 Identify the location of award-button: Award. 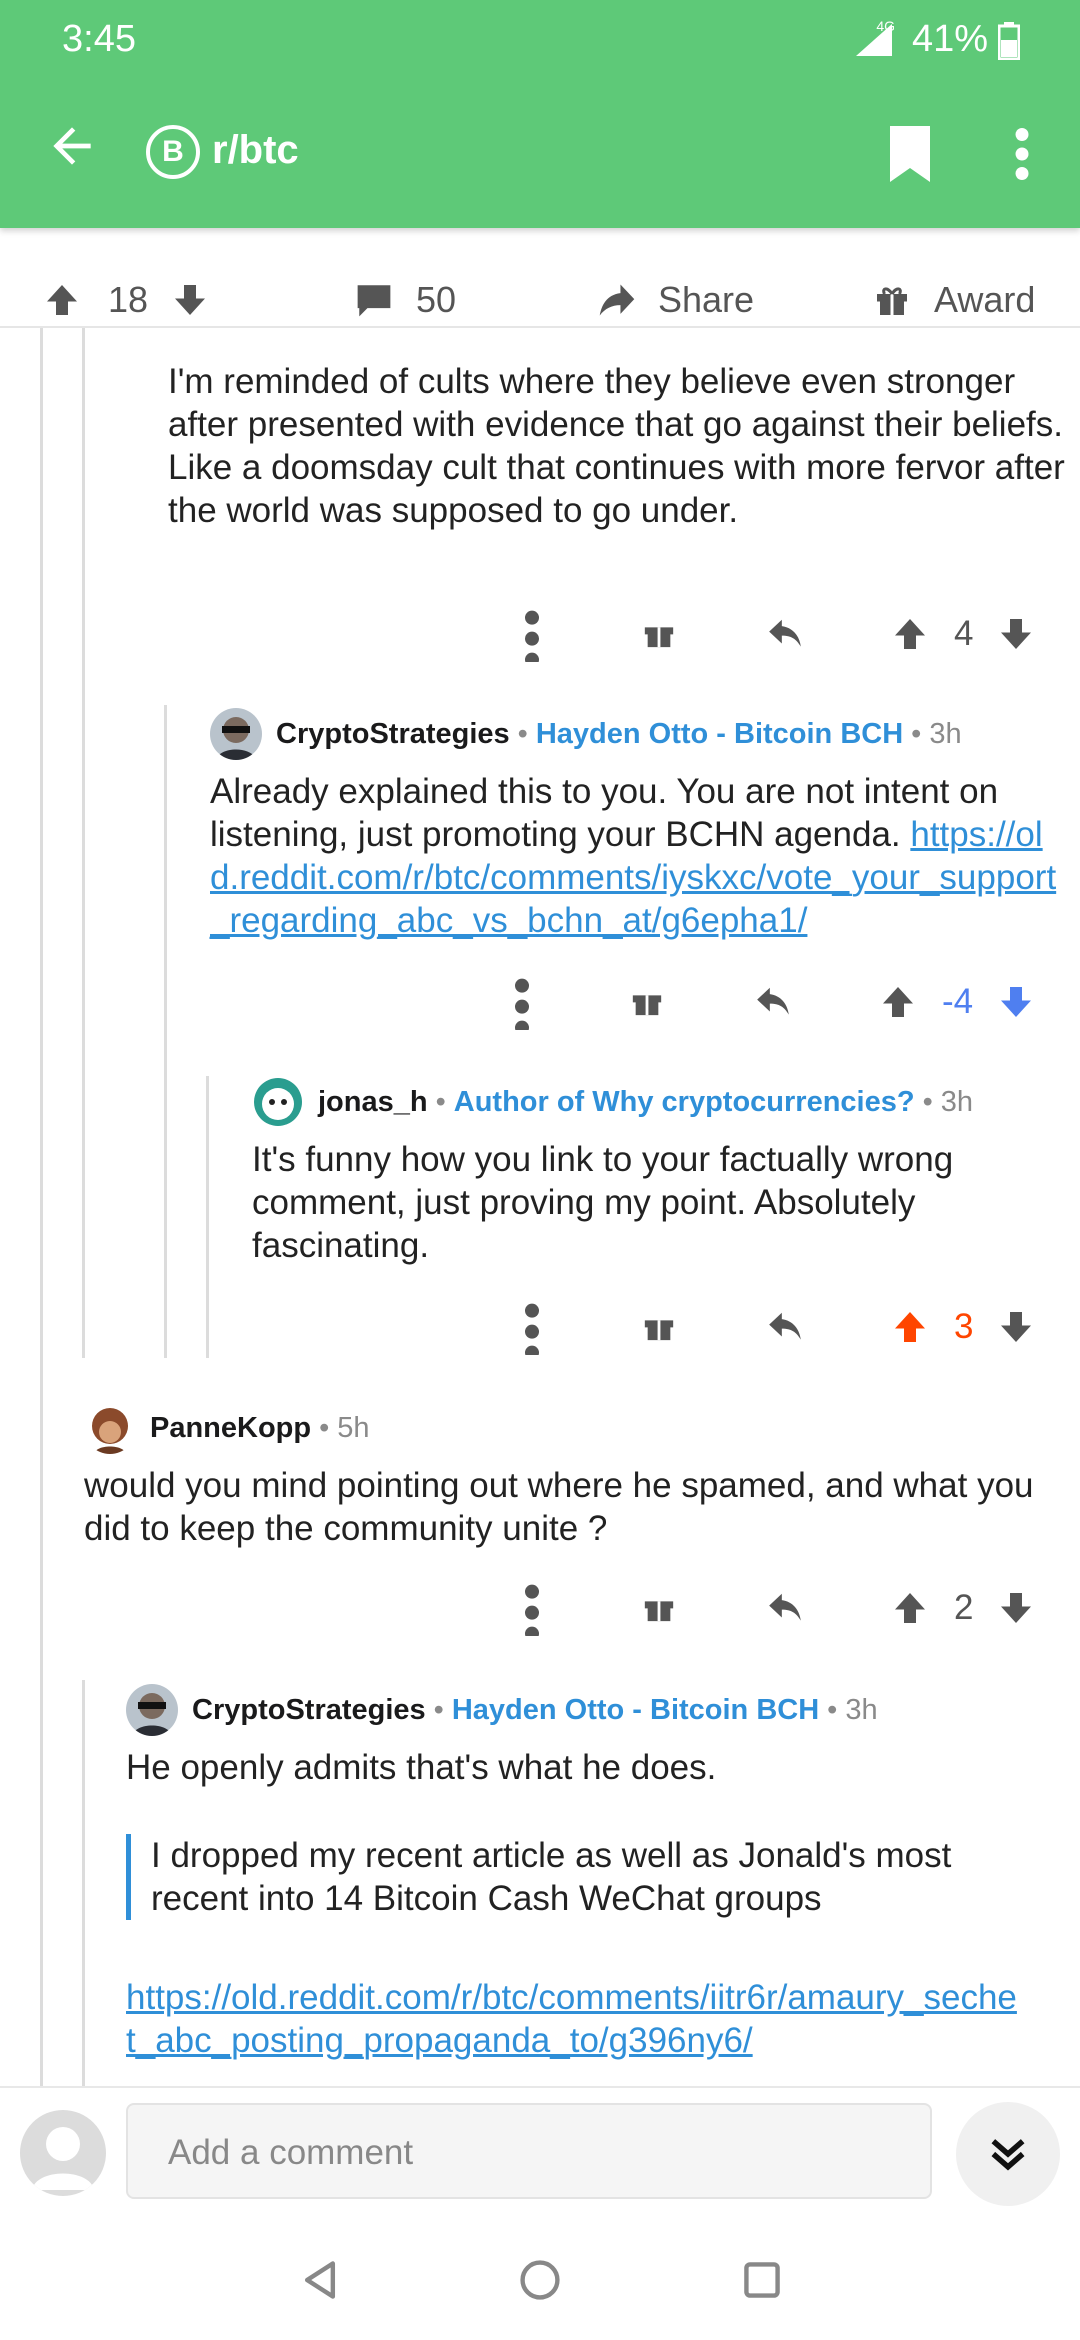
(954, 300).